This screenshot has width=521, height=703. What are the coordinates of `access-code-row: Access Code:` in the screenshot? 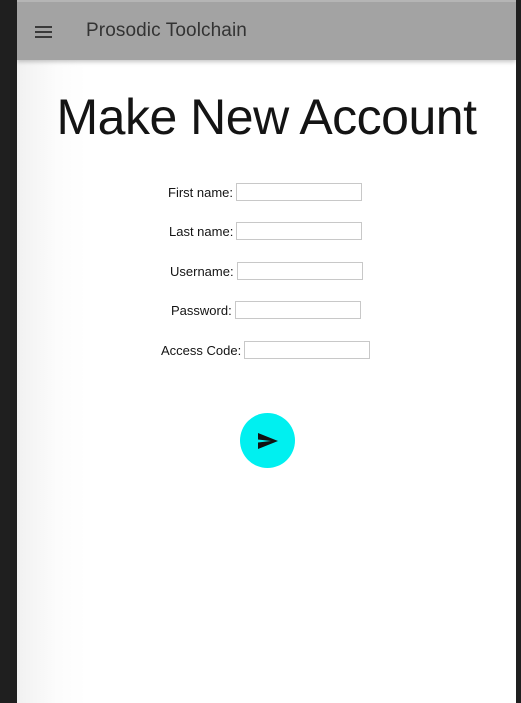 It's located at (266, 350).